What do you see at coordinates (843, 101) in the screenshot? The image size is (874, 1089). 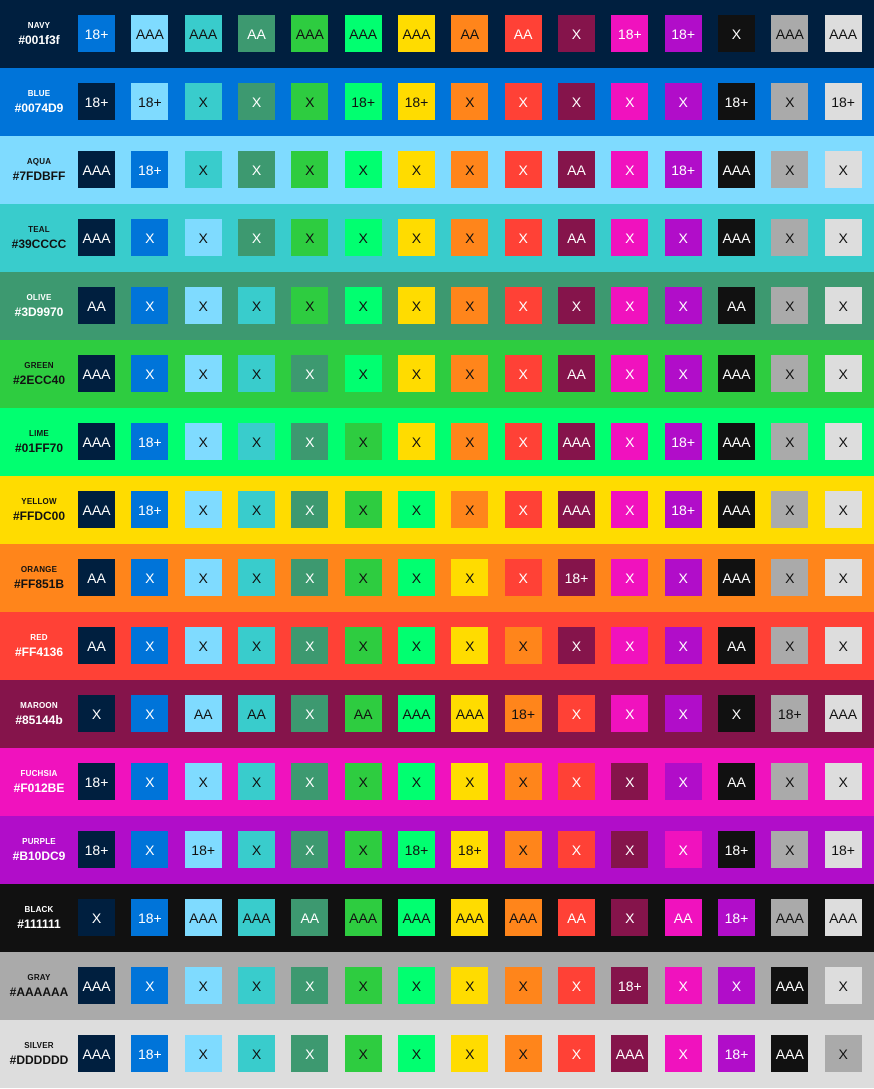 I see `swatch-silver: 18+` at bounding box center [843, 101].